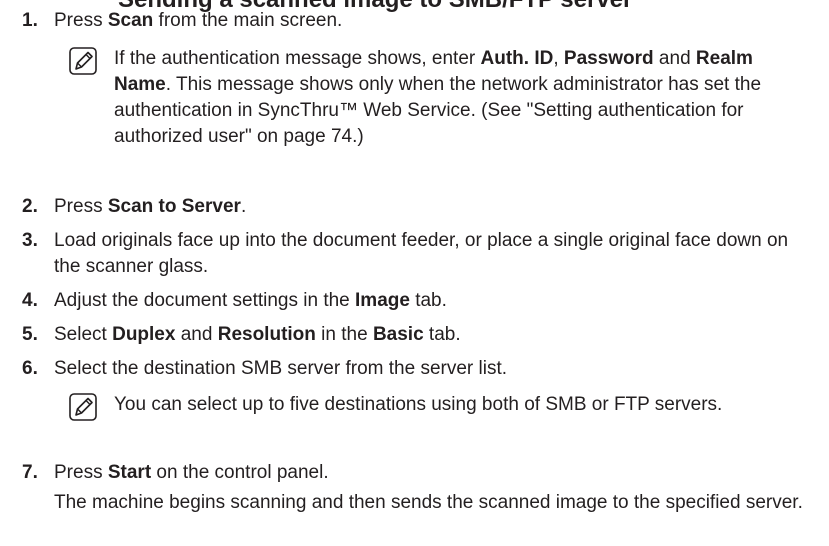 The height and width of the screenshot is (546, 829). I want to click on step-number: 4., so click(30, 300).